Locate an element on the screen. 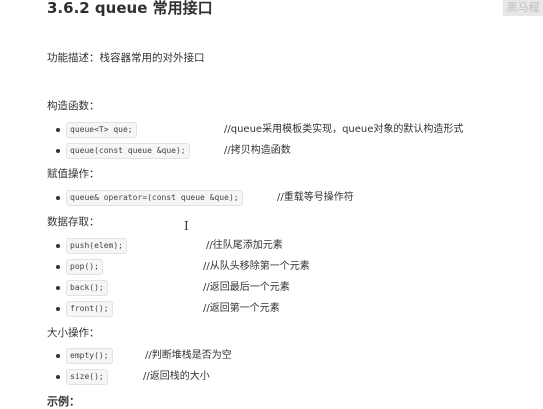  code-comment: //返回第一个元素 is located at coordinates (241, 308).